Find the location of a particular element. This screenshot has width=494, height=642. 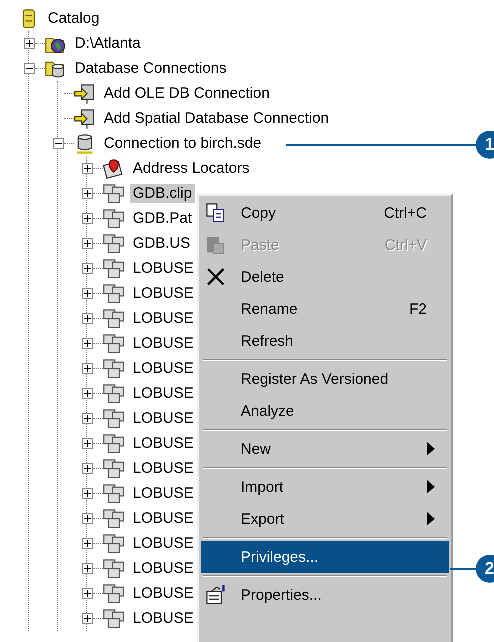

tree-item: GDB.clip is located at coordinates (163, 193).